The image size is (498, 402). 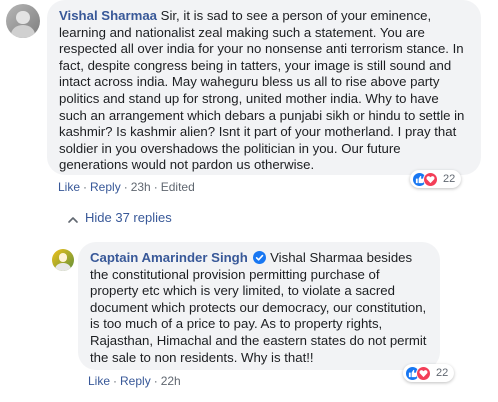 What do you see at coordinates (449, 179) in the screenshot?
I see `comment-reaction-count: 22` at bounding box center [449, 179].